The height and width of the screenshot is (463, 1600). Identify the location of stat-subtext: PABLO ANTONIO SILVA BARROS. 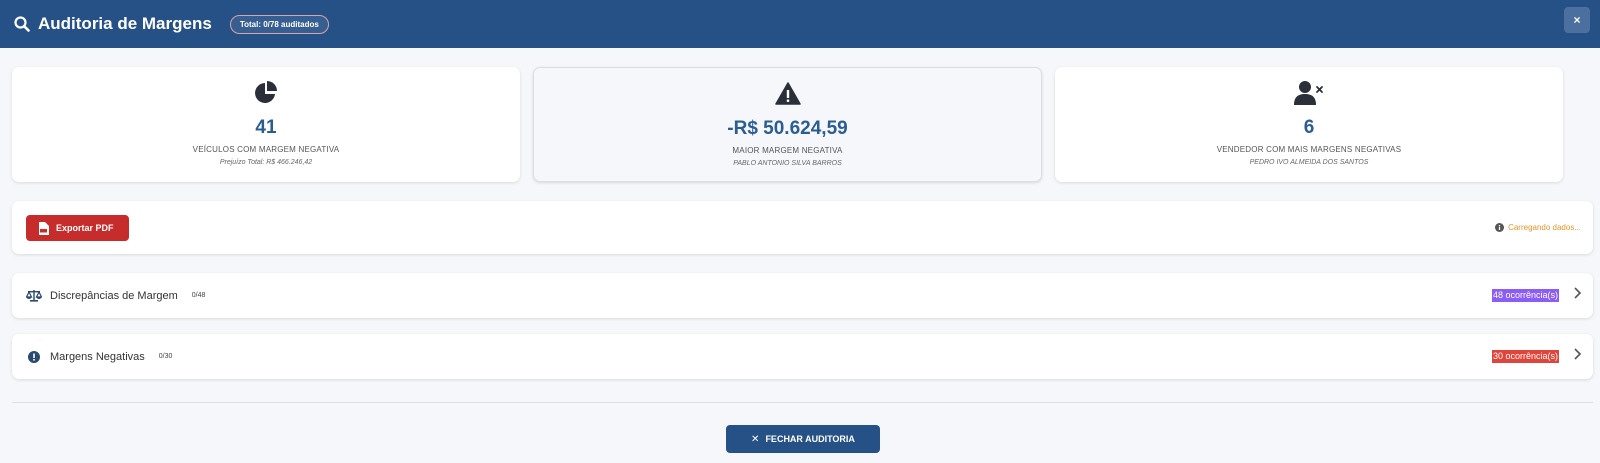
(787, 163).